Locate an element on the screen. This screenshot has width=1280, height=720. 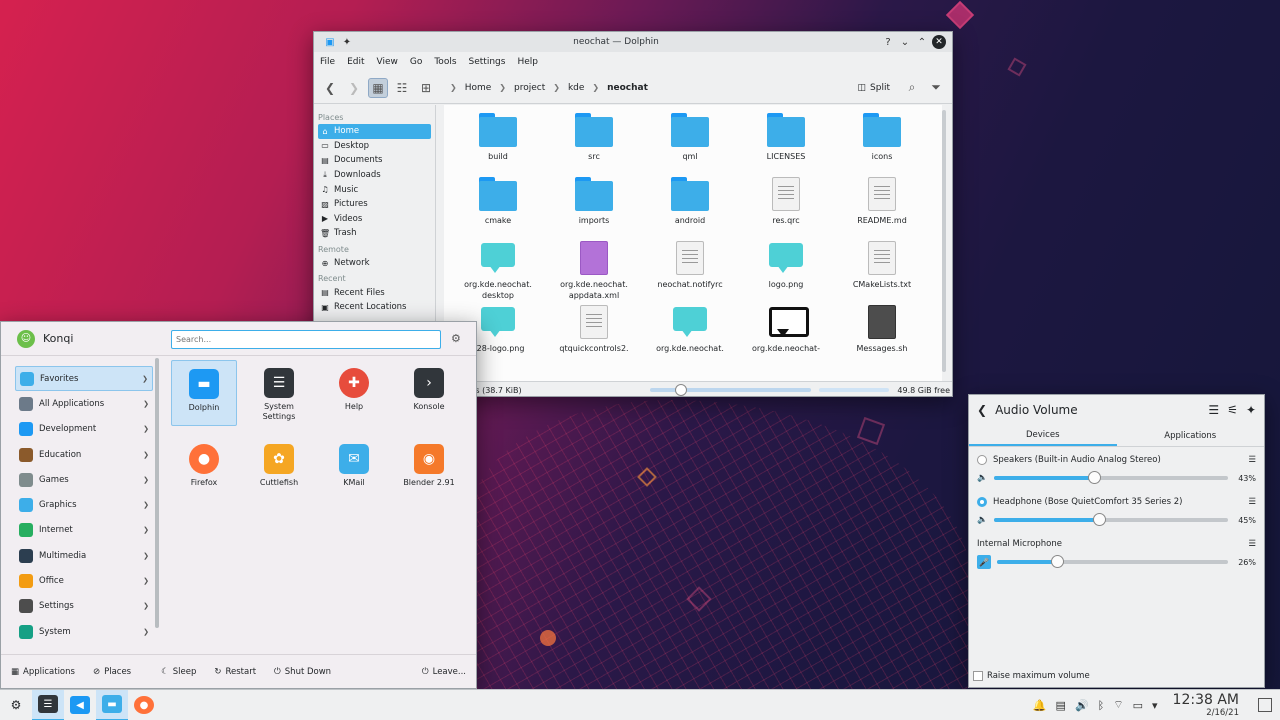
microphone-volume-slider is located at coordinates (1112, 561).